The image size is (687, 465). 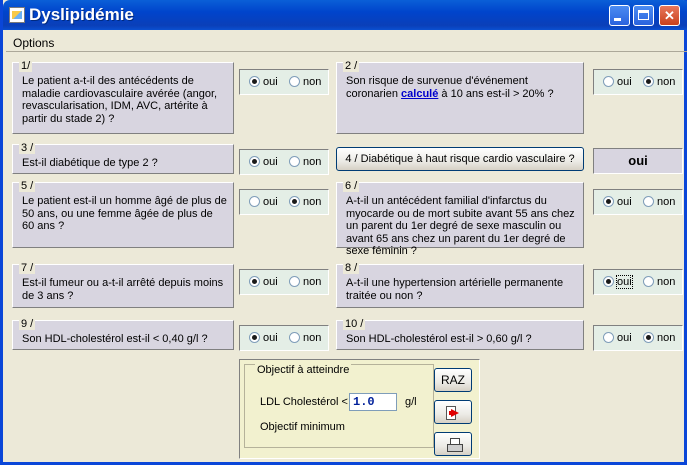 I want to click on answer-9-oui: oui, so click(x=263, y=339).